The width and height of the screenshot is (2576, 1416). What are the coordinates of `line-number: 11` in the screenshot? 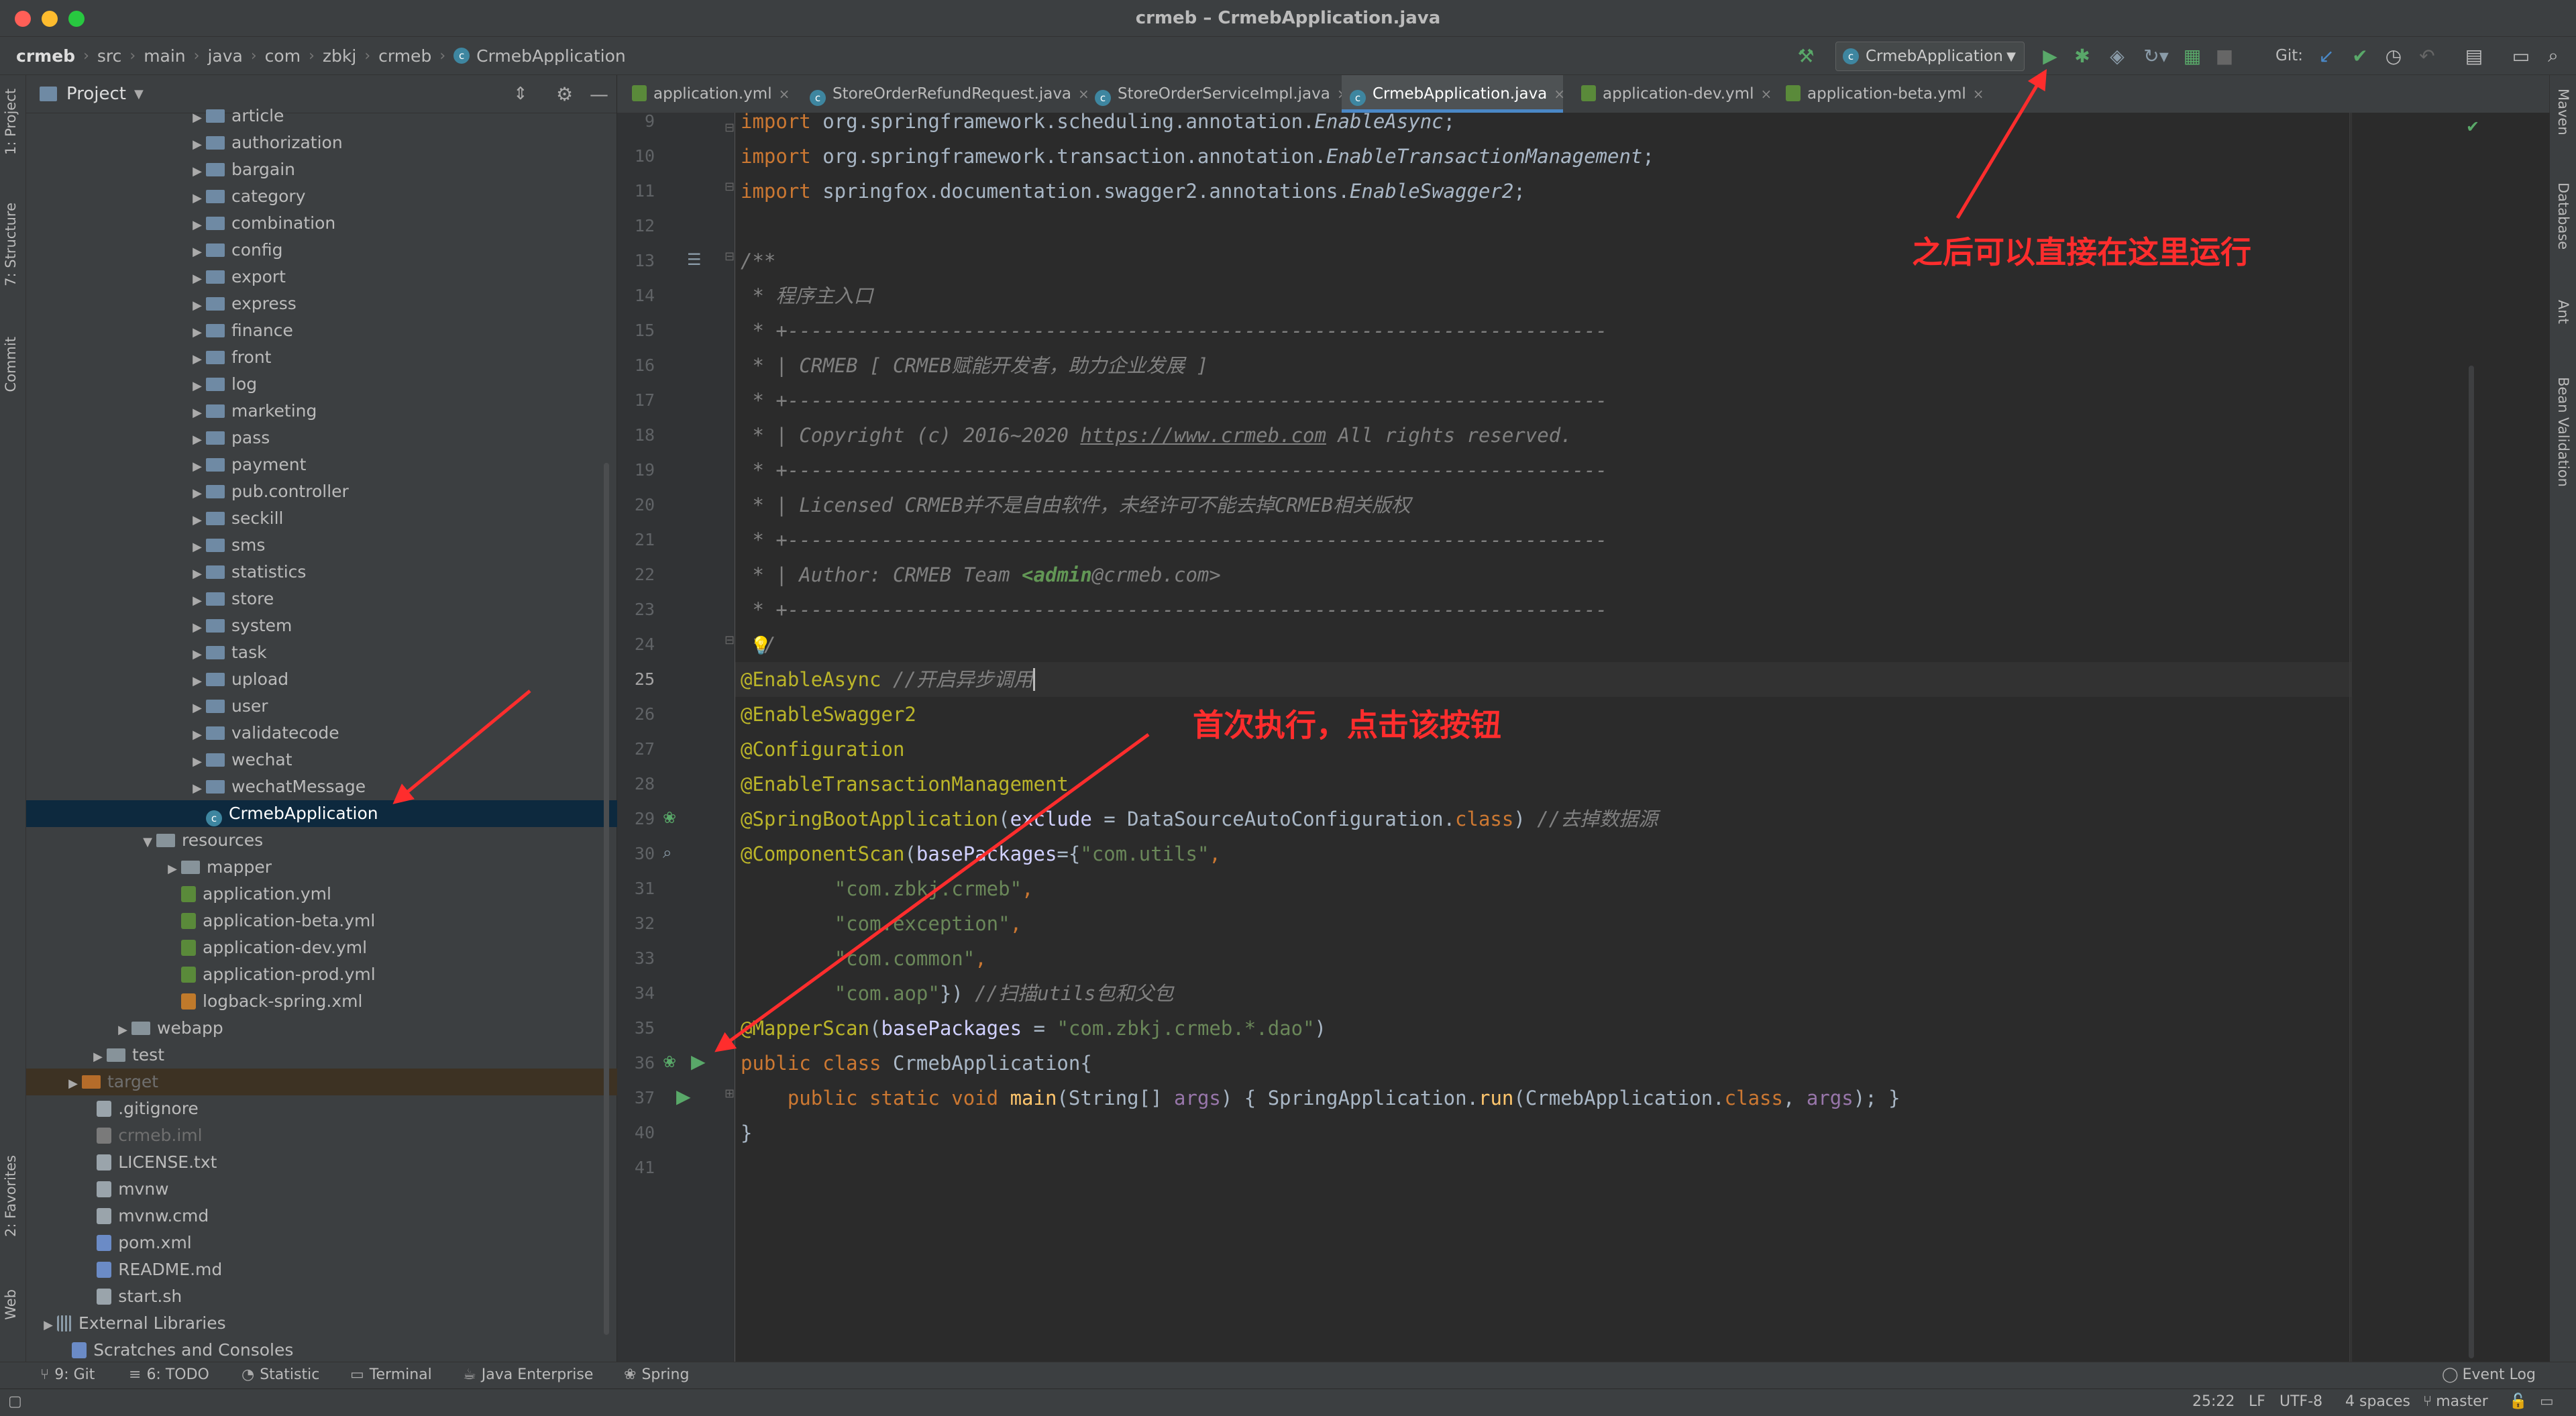 It's located at (636, 191).